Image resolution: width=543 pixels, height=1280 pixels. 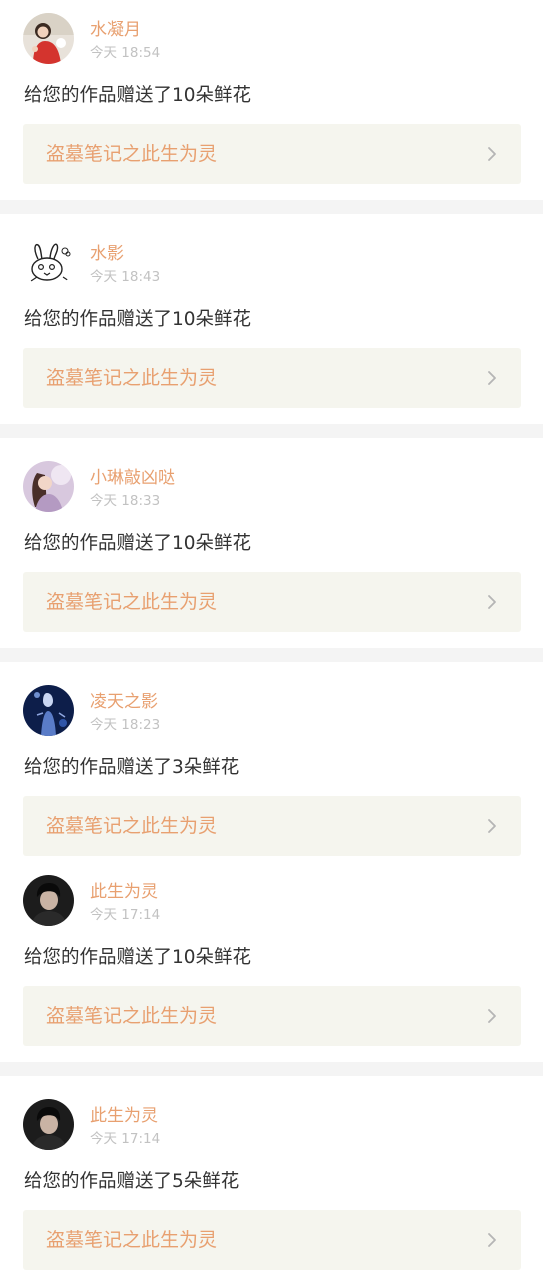 What do you see at coordinates (124, 702) in the screenshot?
I see `username: 凌天之影` at bounding box center [124, 702].